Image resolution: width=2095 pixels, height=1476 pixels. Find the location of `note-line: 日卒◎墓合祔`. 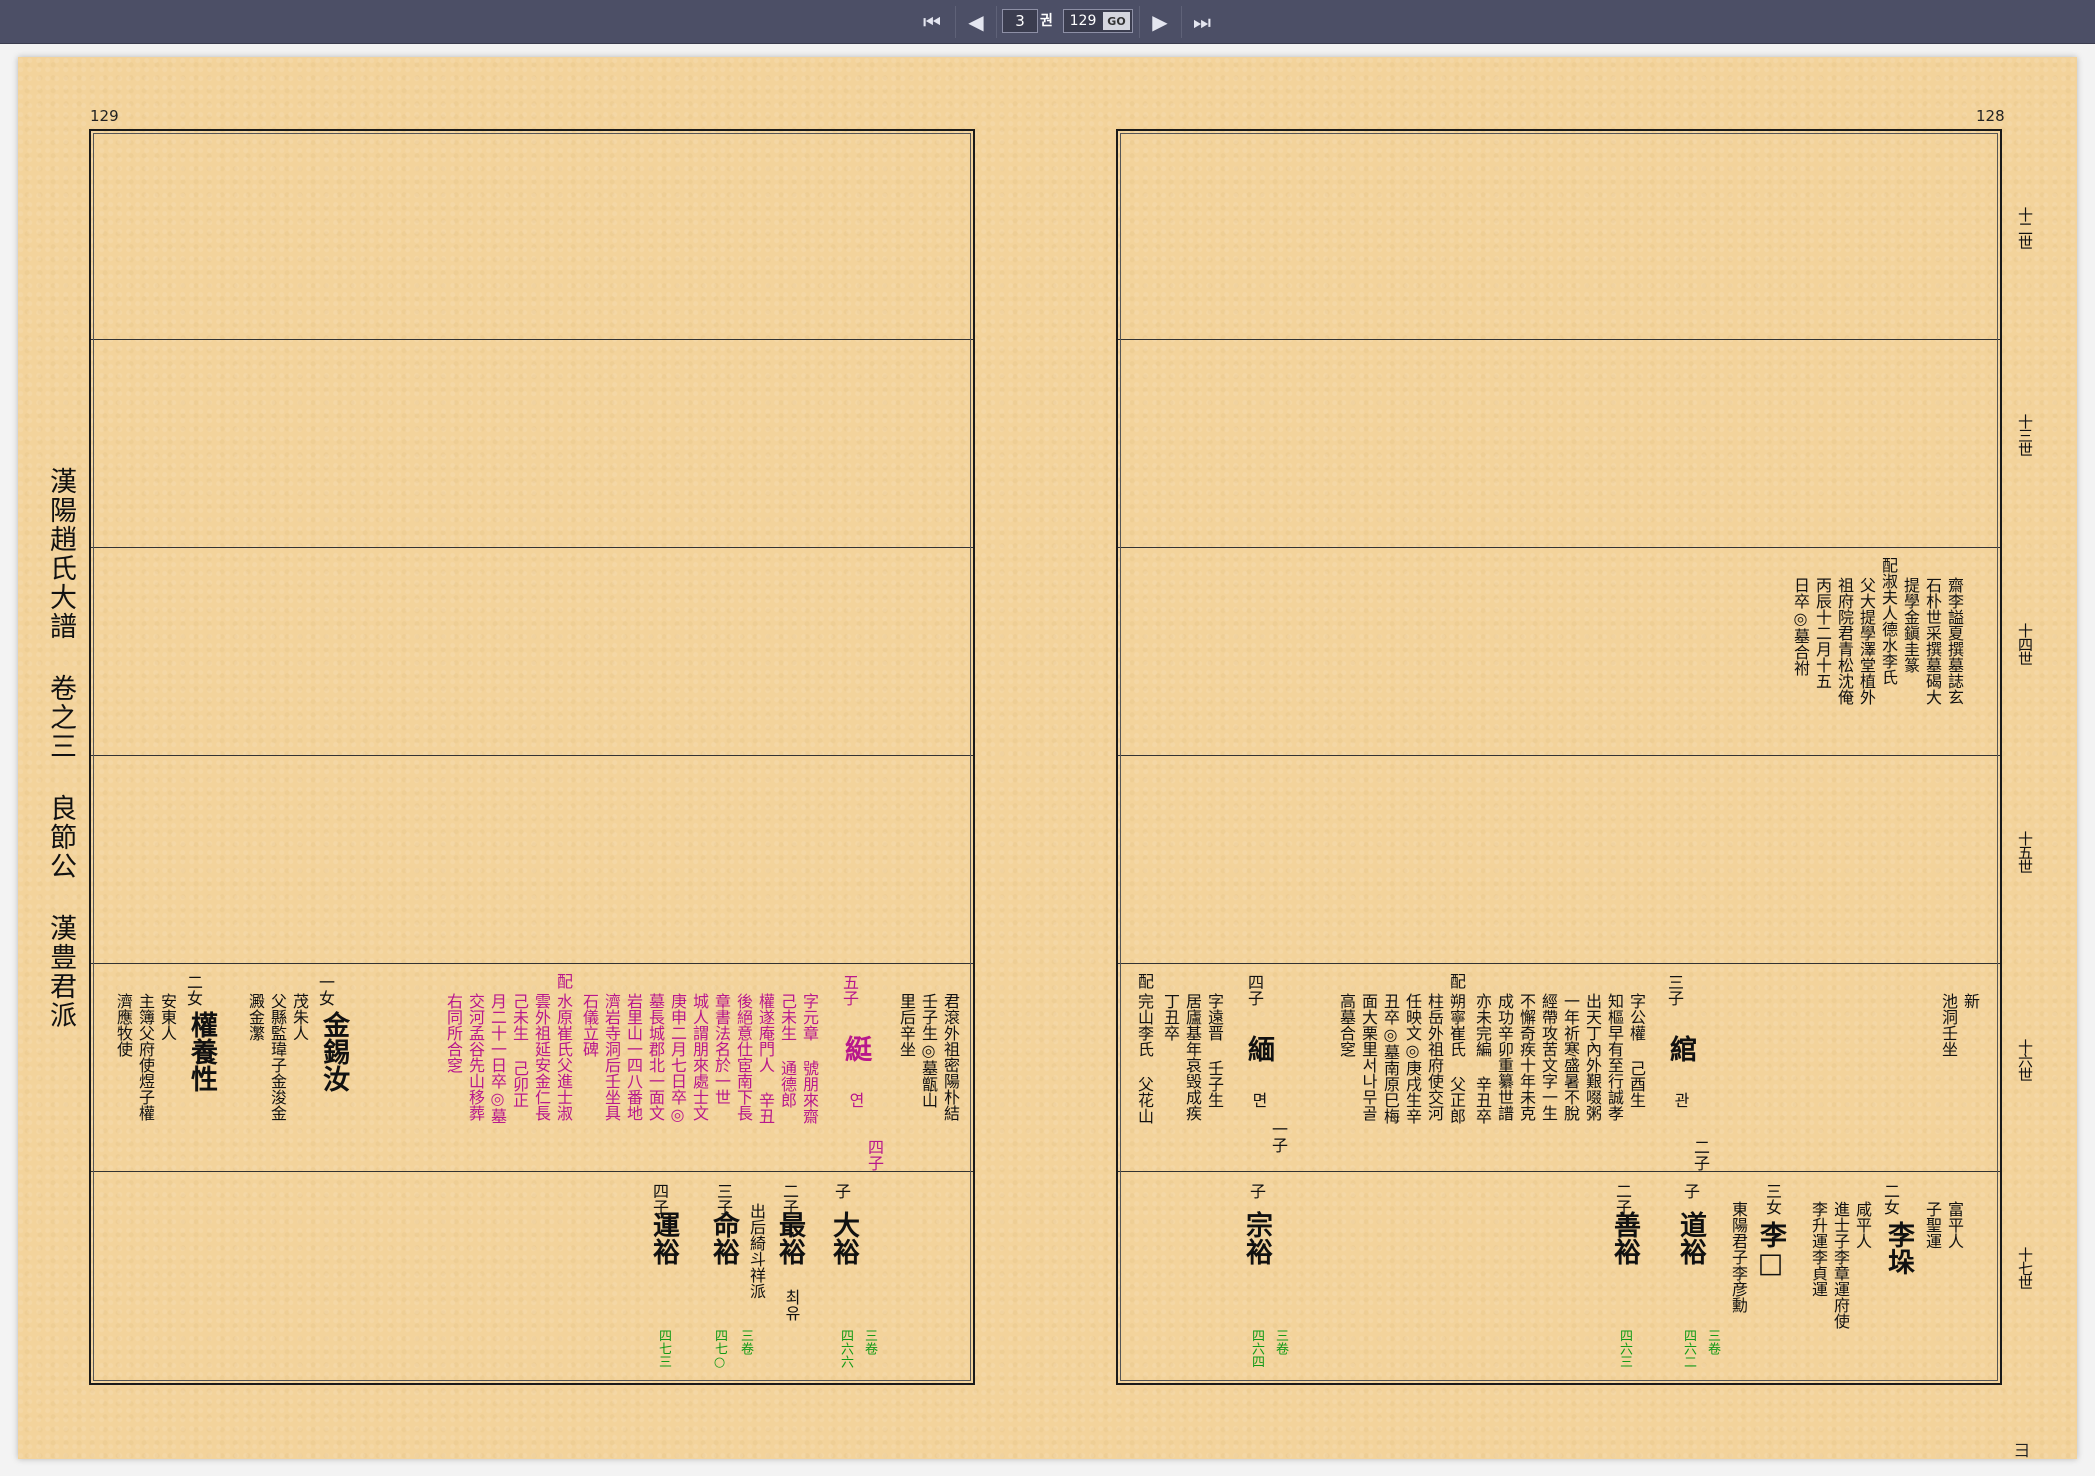

note-line: 日卒◎墓合祔 is located at coordinates (1800, 626).